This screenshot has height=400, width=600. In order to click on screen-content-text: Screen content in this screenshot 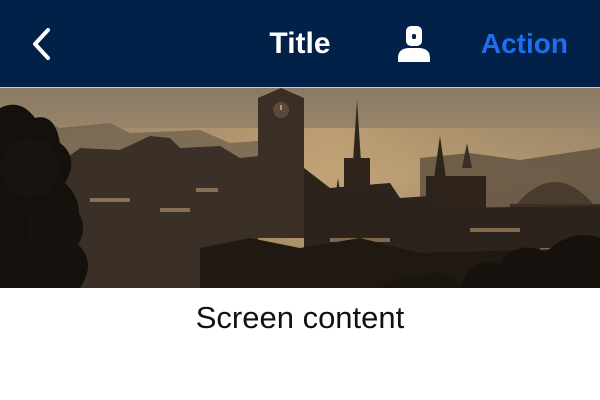, I will do `click(300, 317)`.